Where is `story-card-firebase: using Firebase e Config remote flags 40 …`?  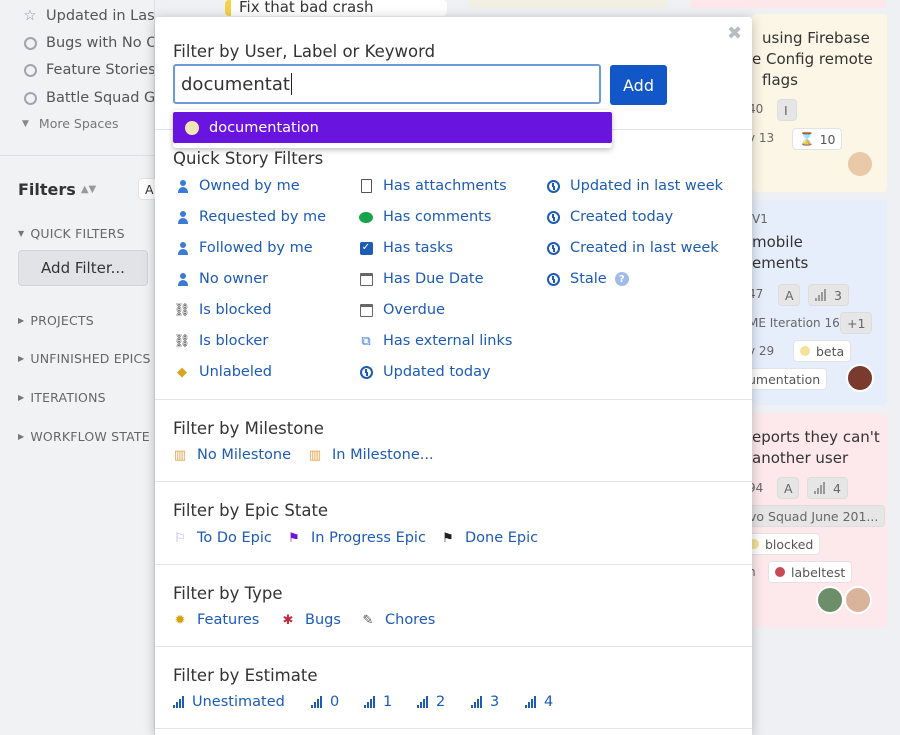
story-card-firebase: using Firebase e Config remote flags 40 … is located at coordinates (819, 103).